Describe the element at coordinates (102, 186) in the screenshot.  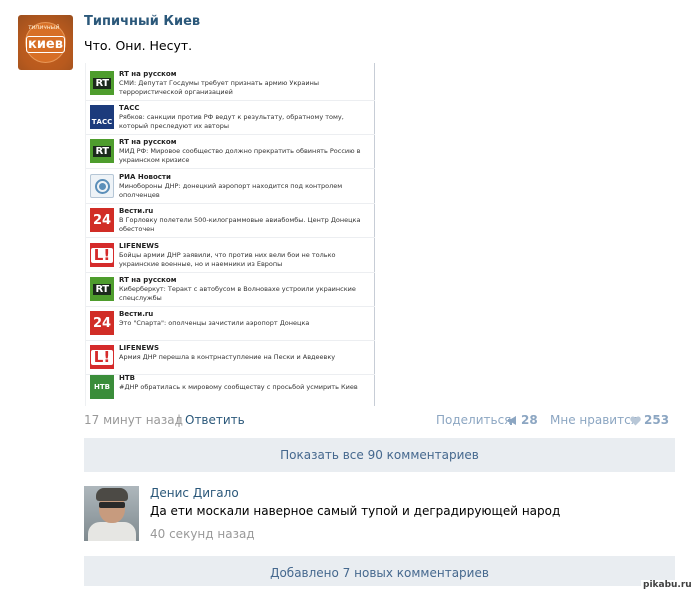
I see `ria-logo-icon` at that location.